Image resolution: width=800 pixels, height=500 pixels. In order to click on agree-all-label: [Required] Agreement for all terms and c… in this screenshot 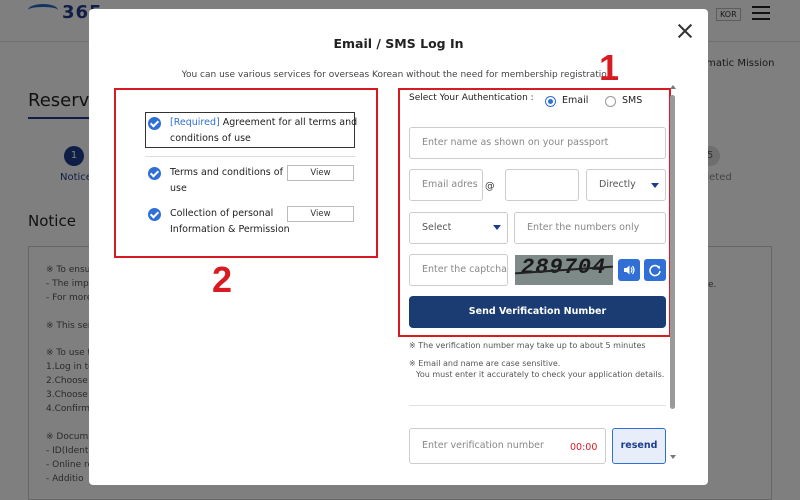, I will do `click(263, 131)`.